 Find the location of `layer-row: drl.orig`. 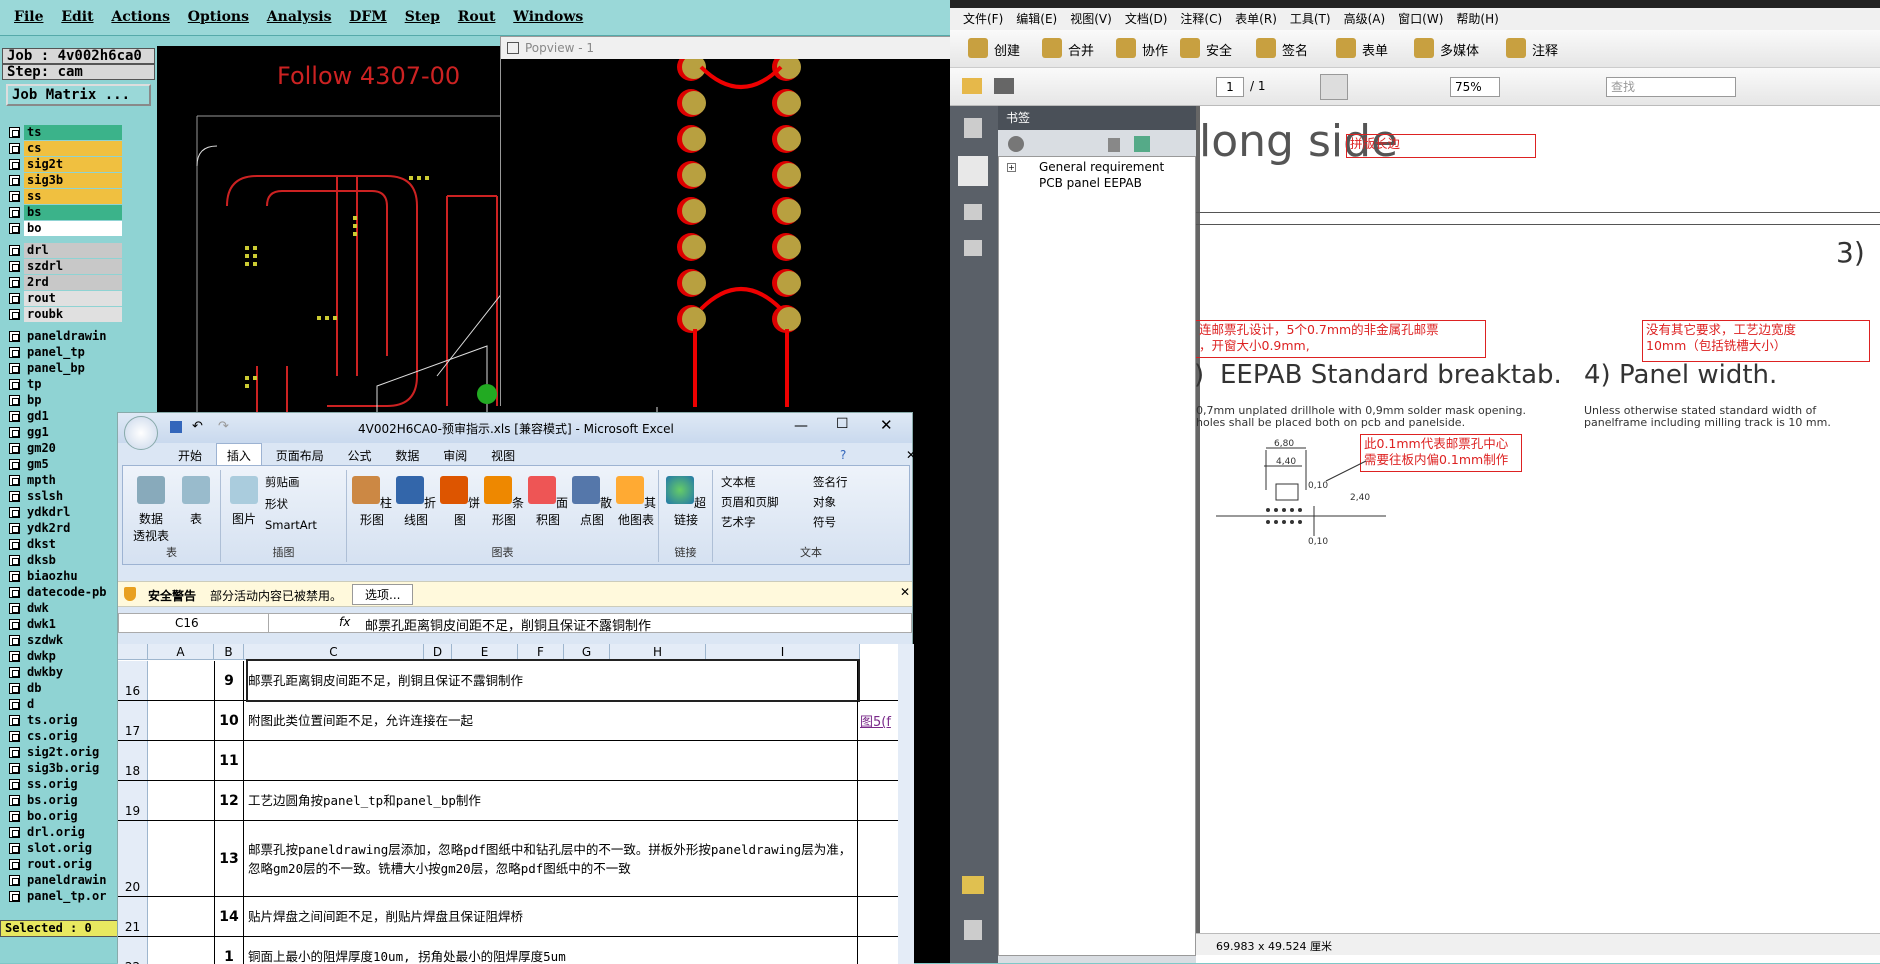

layer-row: drl.orig is located at coordinates (64, 832).